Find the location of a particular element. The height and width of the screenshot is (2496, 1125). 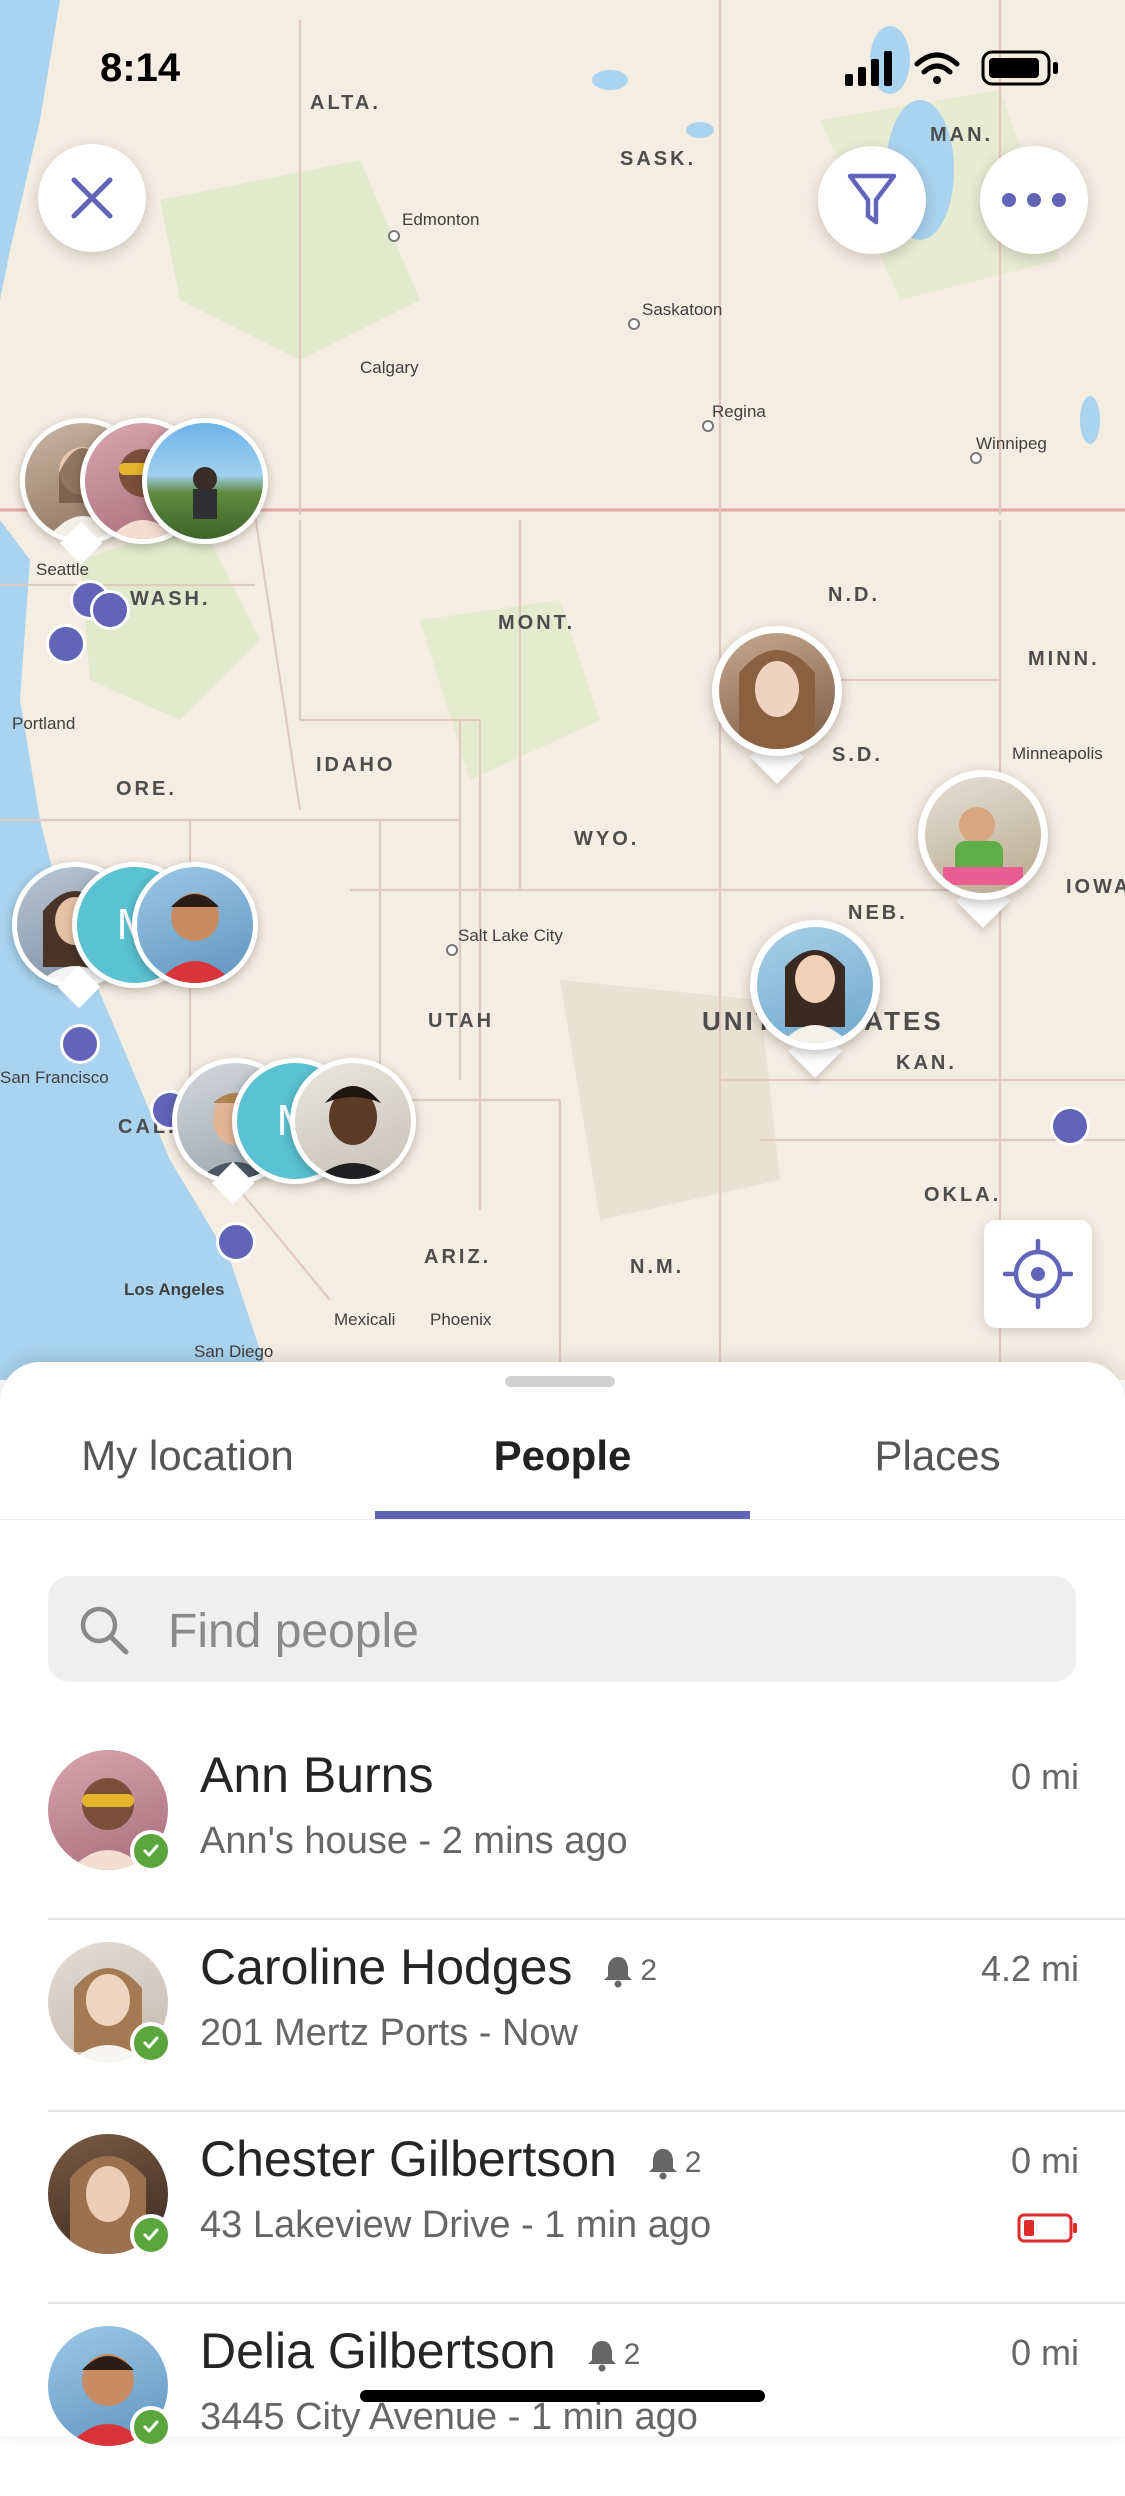

region-label: MONT. is located at coordinates (537, 623).